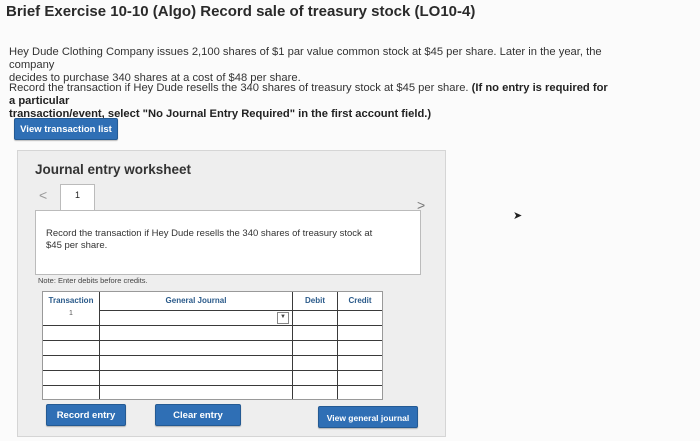 The height and width of the screenshot is (441, 700). Describe the element at coordinates (93, 280) in the screenshot. I see `debit-credit-note: Note: Enter debits before credits.` at that location.